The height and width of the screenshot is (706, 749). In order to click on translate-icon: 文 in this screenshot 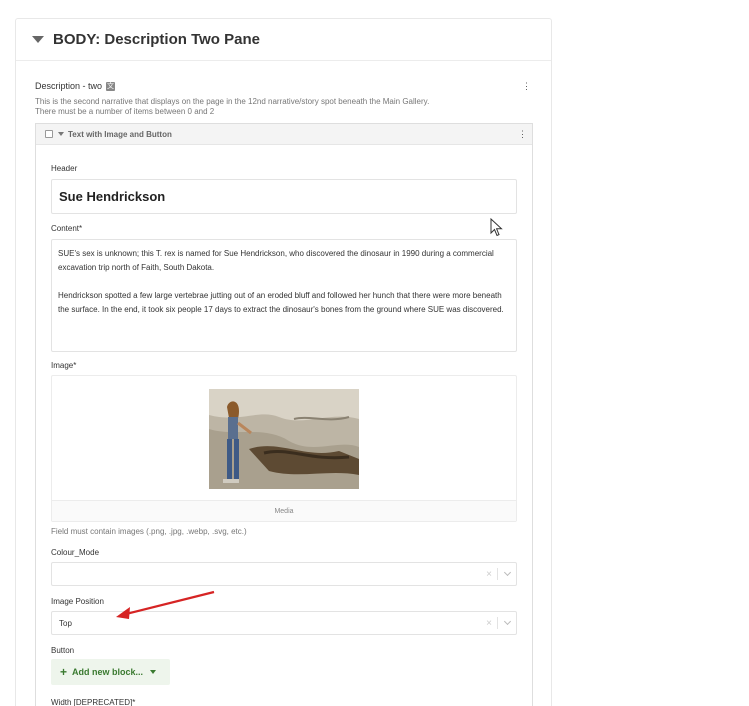, I will do `click(111, 86)`.